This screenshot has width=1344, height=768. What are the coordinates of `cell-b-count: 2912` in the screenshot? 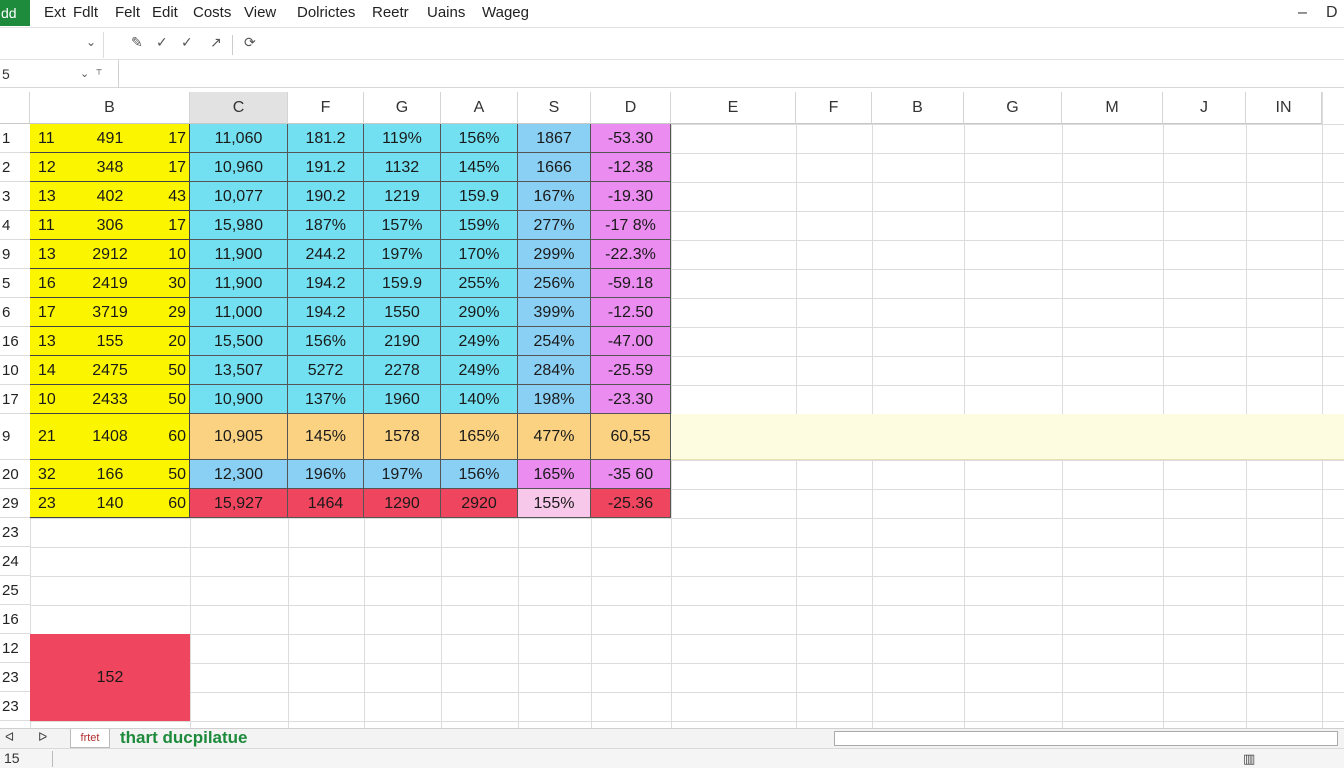 It's located at (110, 254).